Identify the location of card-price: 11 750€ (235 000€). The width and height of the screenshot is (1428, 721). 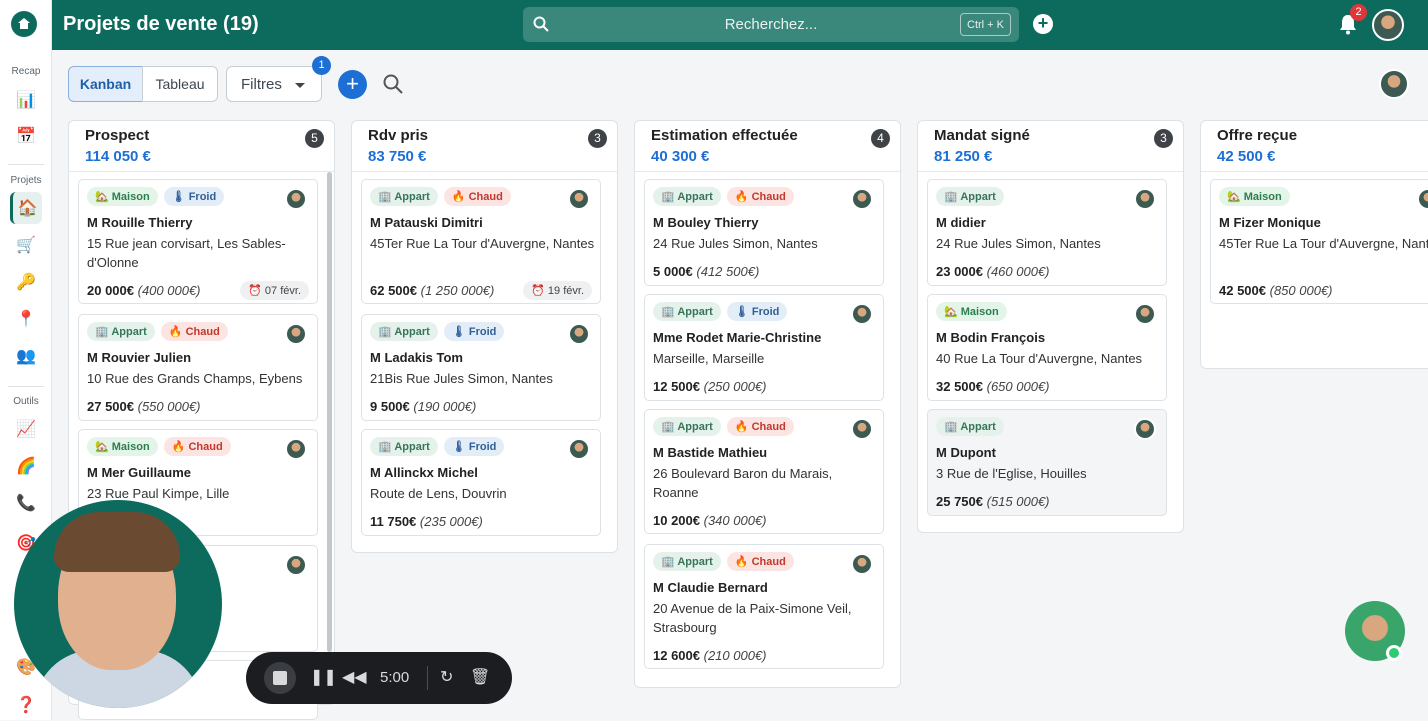
(426, 521).